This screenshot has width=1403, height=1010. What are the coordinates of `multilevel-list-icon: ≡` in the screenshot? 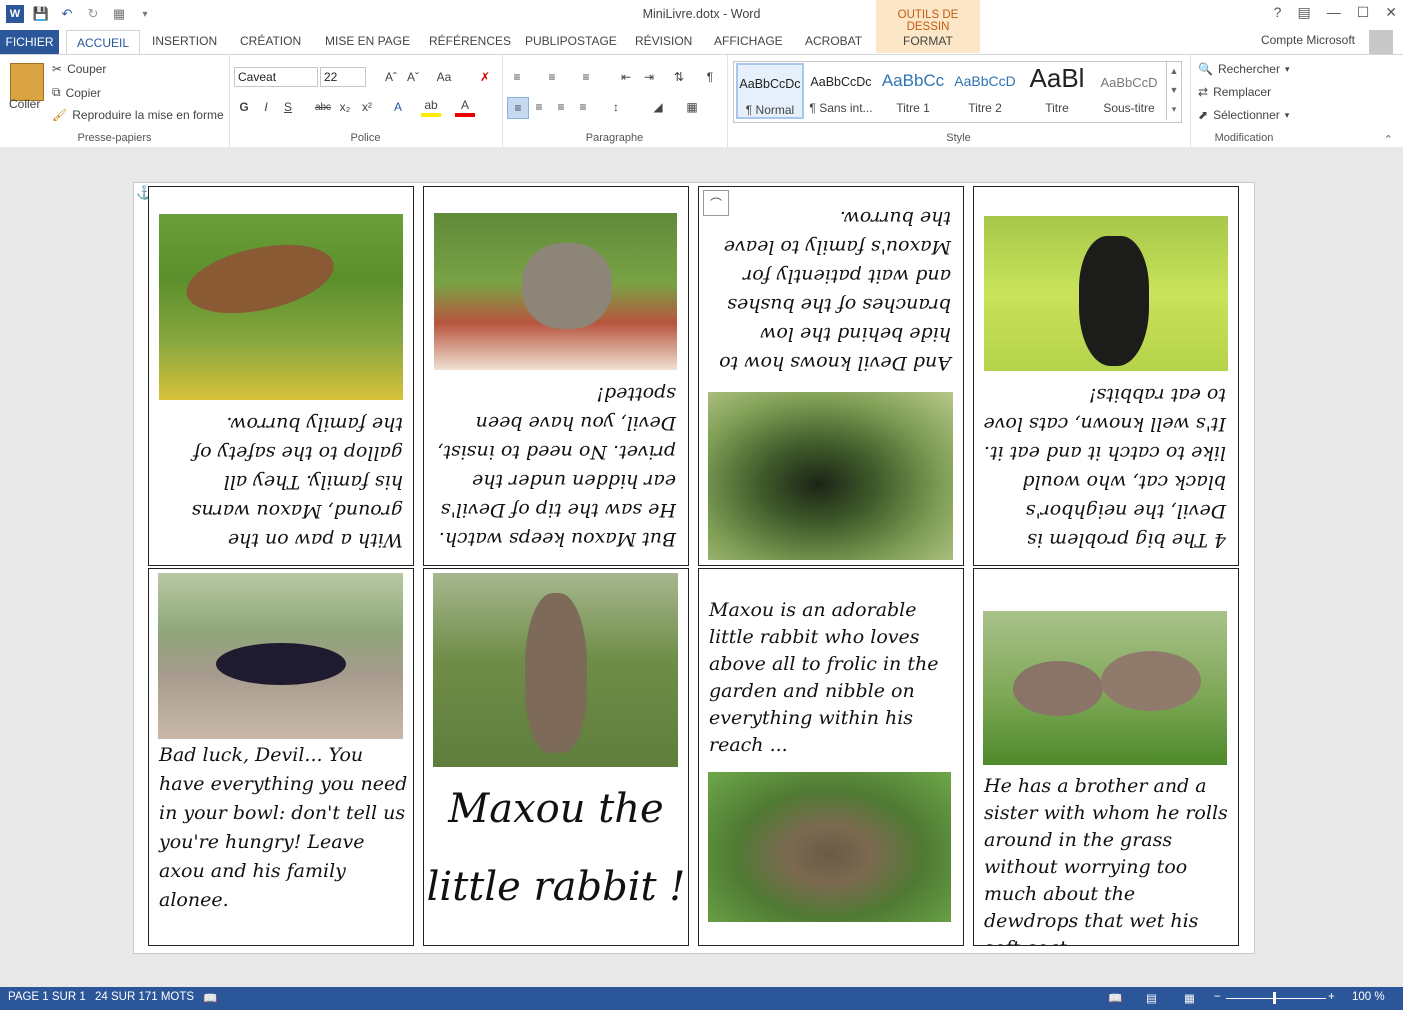 It's located at (586, 77).